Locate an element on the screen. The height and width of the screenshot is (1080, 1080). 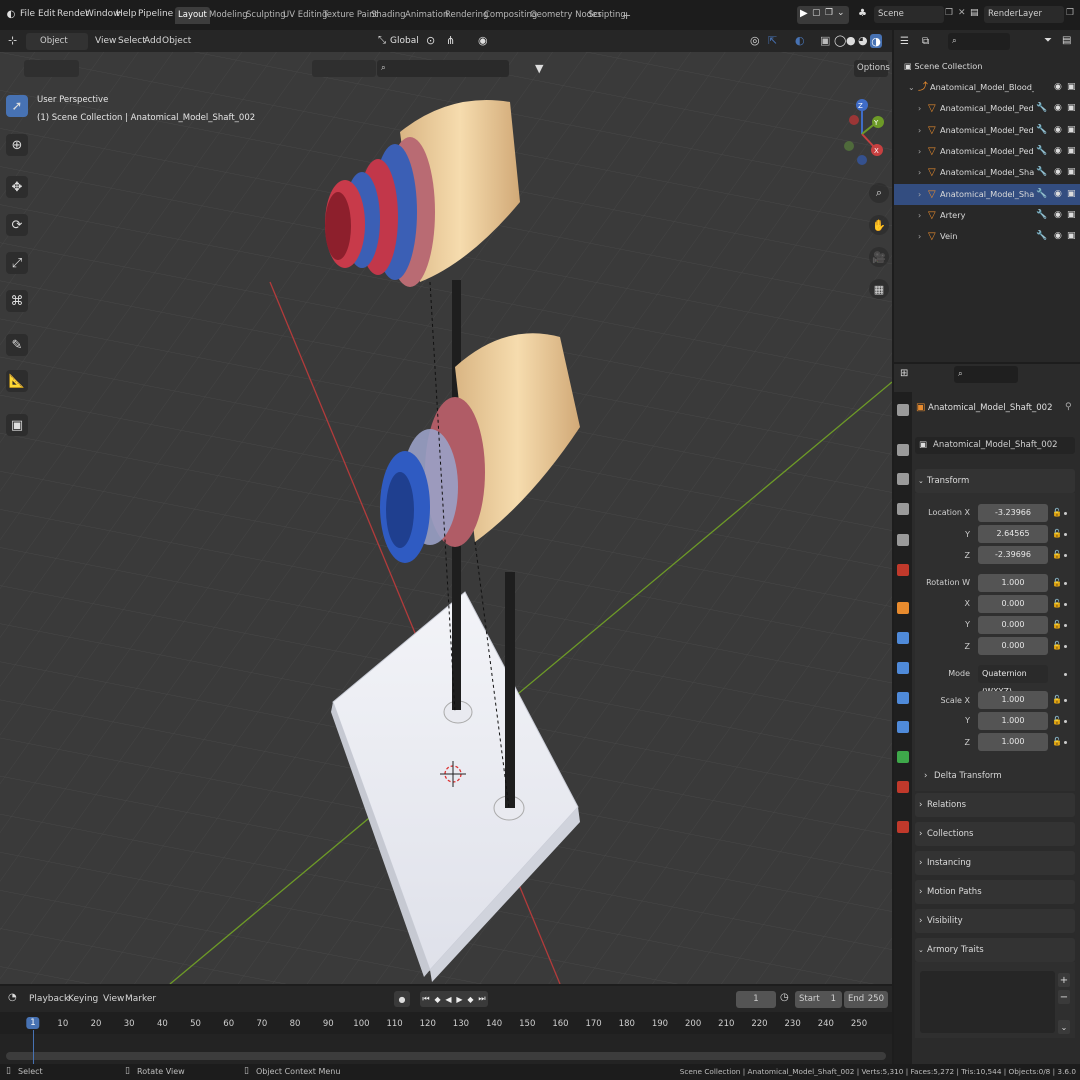
view-layer-selector: RenderLayer is located at coordinates (1024, 14).